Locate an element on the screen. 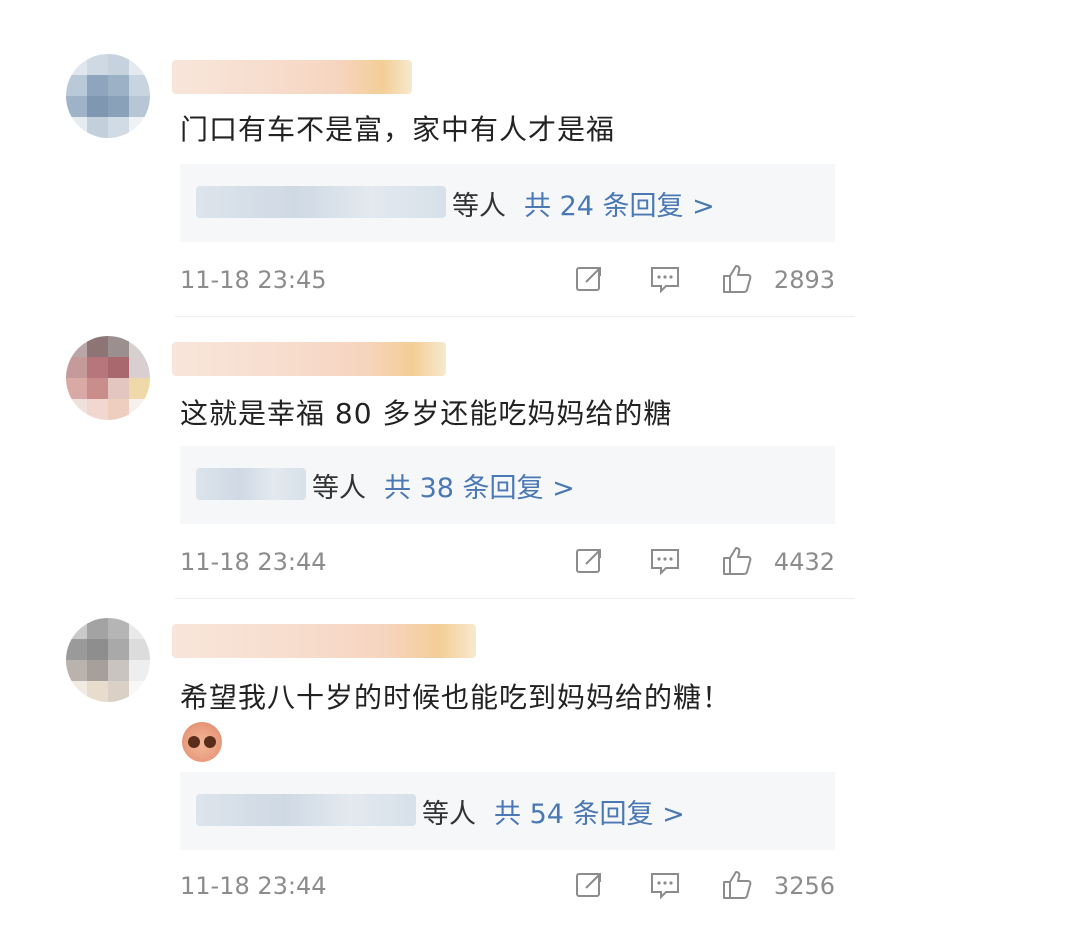  reply-summary: 等人共 38 条回复 > is located at coordinates (443, 485).